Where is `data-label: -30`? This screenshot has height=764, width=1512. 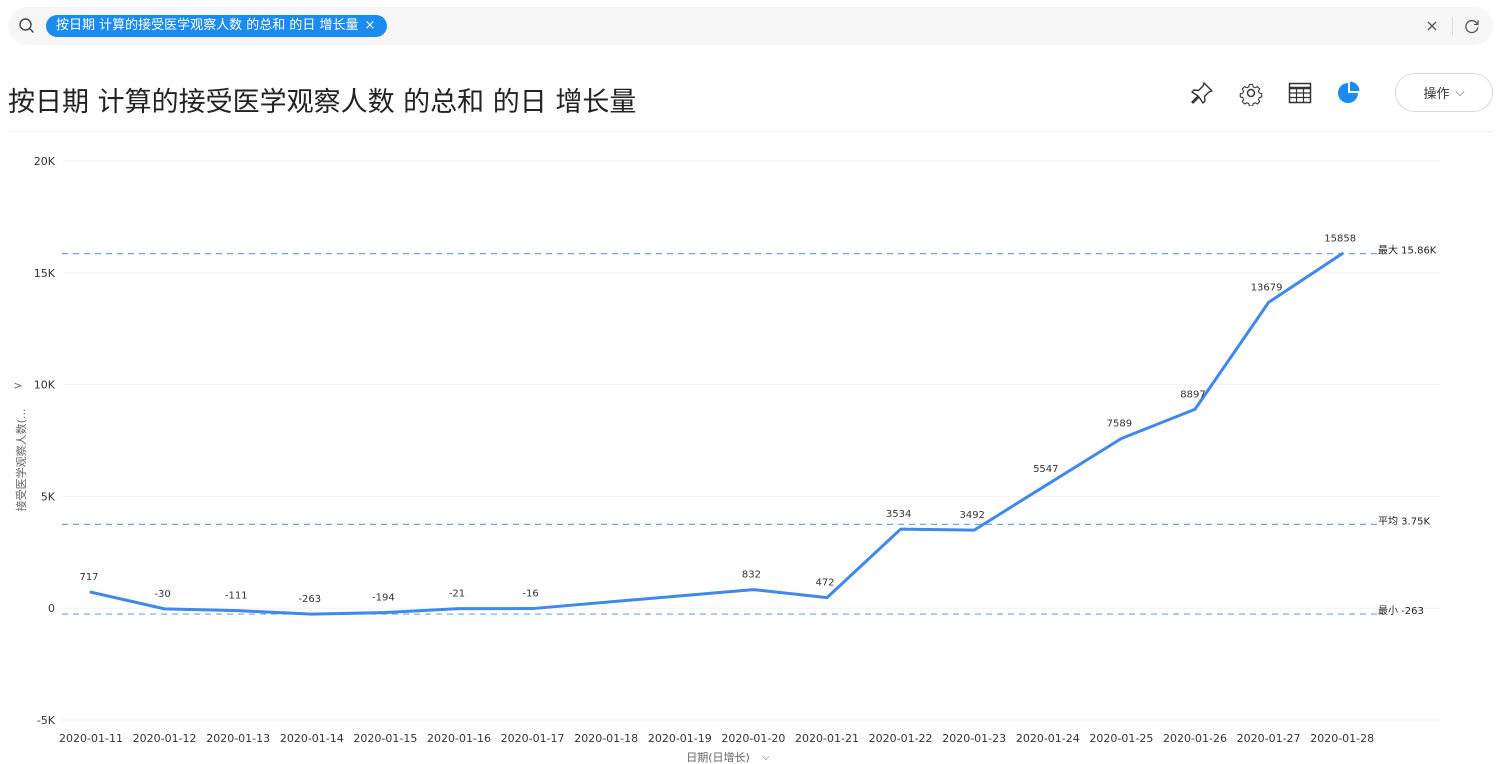 data-label: -30 is located at coordinates (162, 594).